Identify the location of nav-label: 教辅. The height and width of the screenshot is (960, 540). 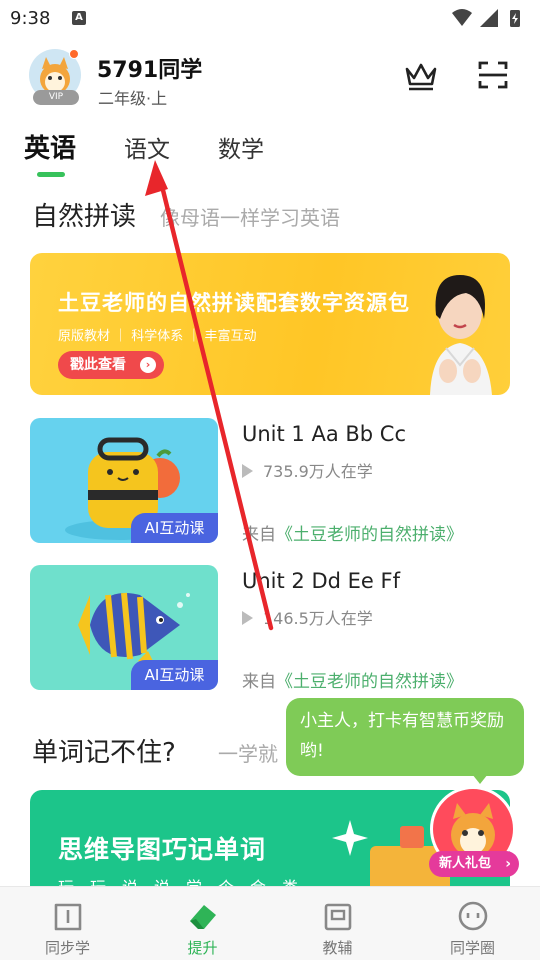
(337, 948).